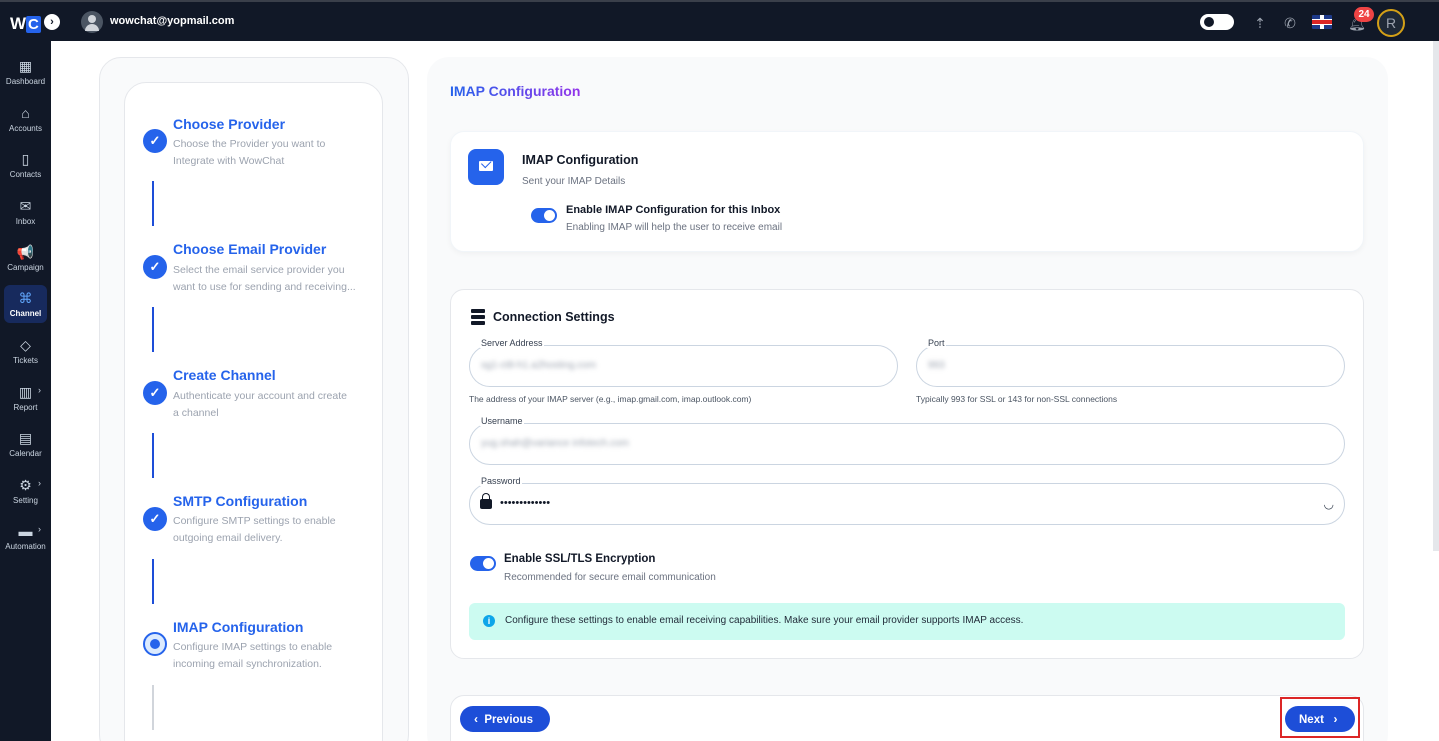  I want to click on sidebar-item-label: Accounts, so click(25, 128).